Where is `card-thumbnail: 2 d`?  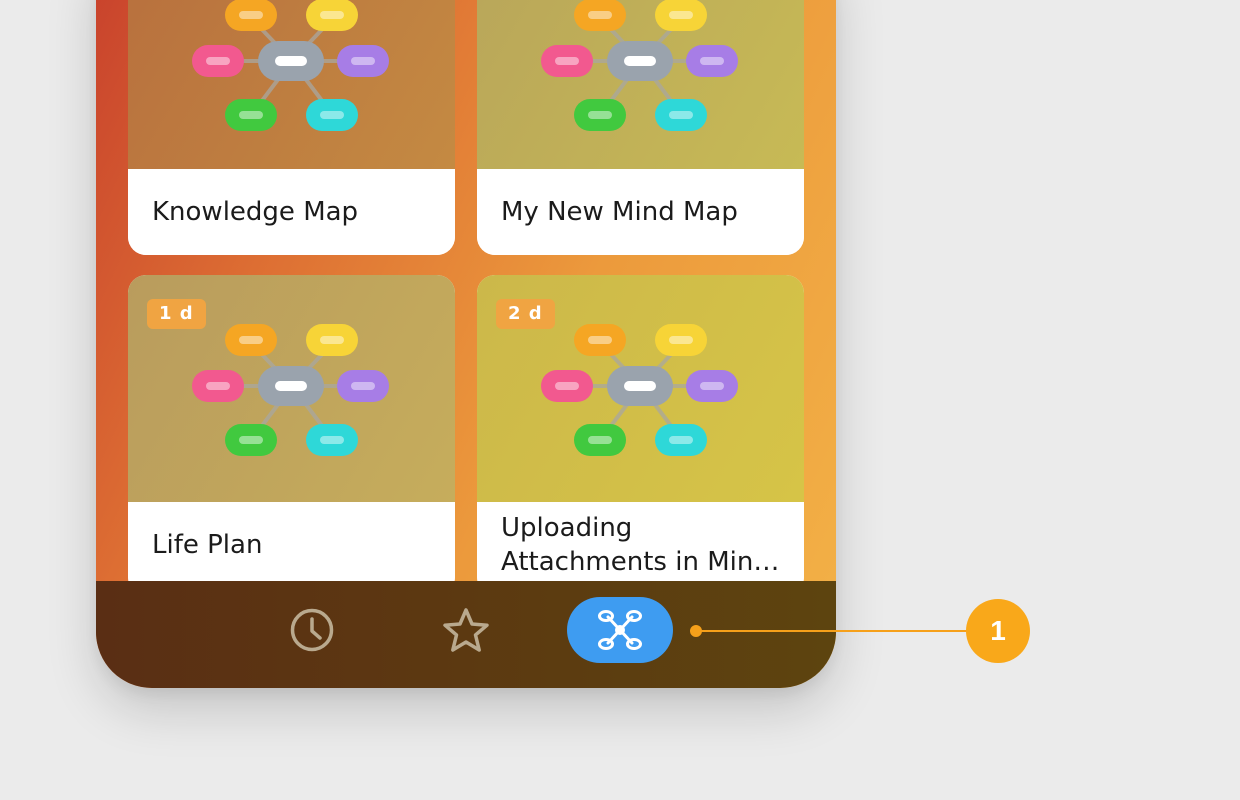
card-thumbnail: 2 d is located at coordinates (640, 388).